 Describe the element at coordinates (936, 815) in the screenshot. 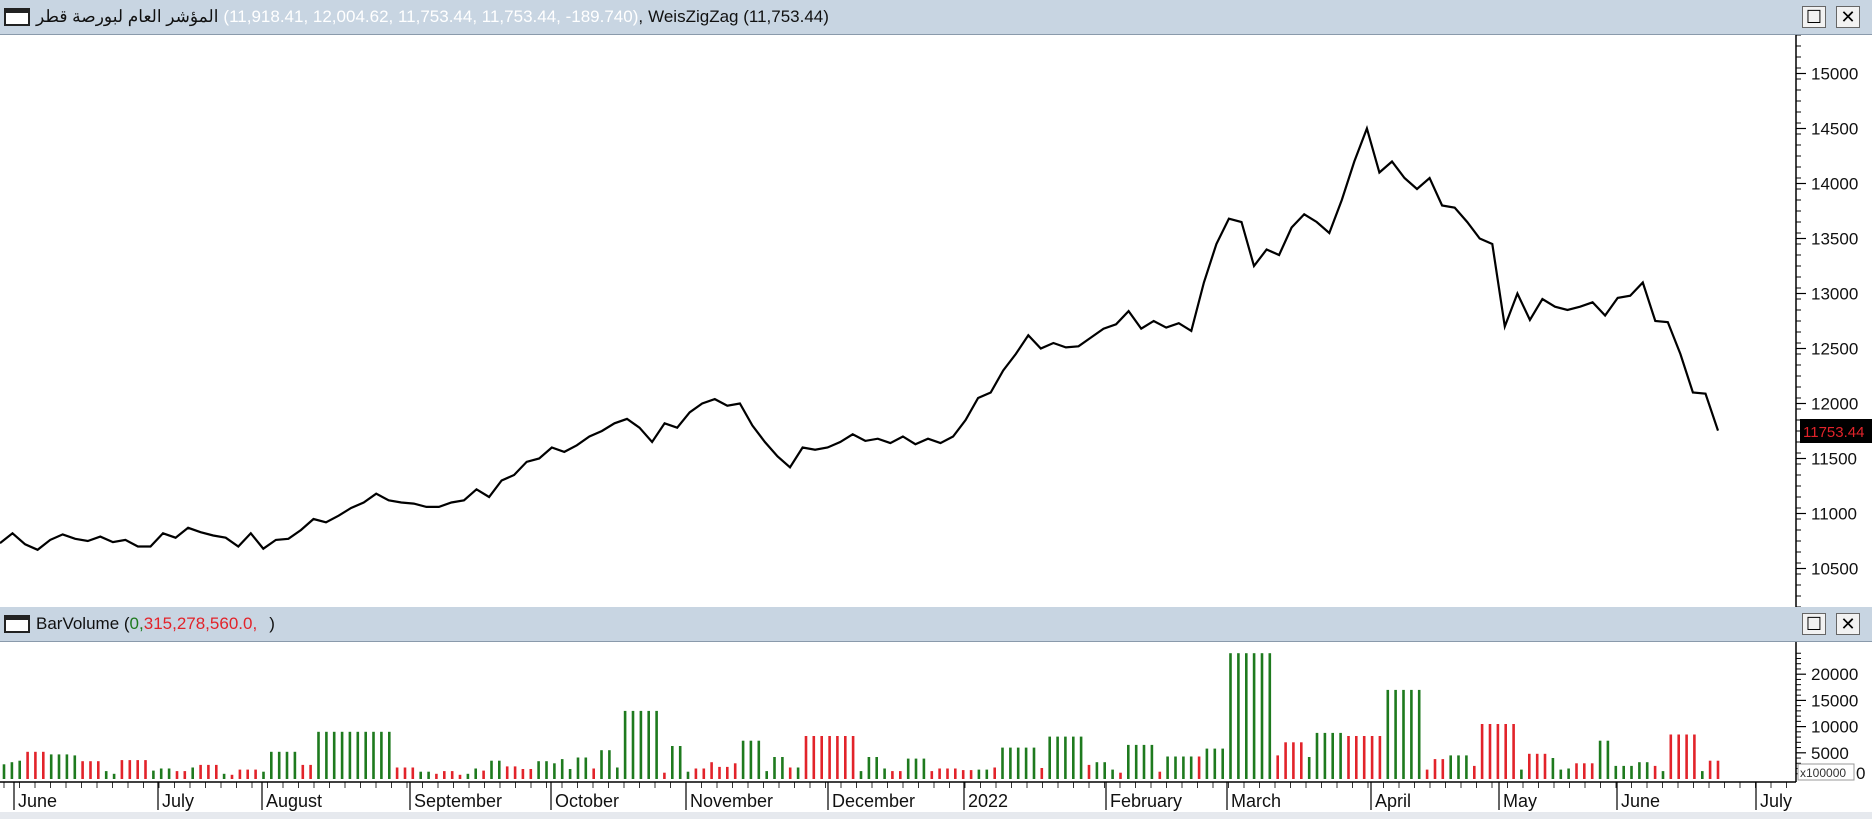

I see `scroll-strip` at that location.